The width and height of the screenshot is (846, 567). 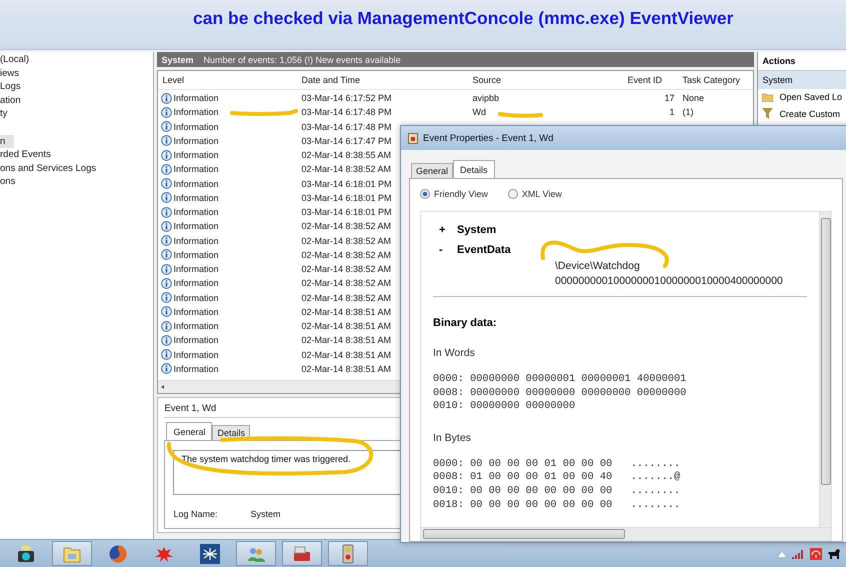 I want to click on radio-label: XML View, so click(x=542, y=194).